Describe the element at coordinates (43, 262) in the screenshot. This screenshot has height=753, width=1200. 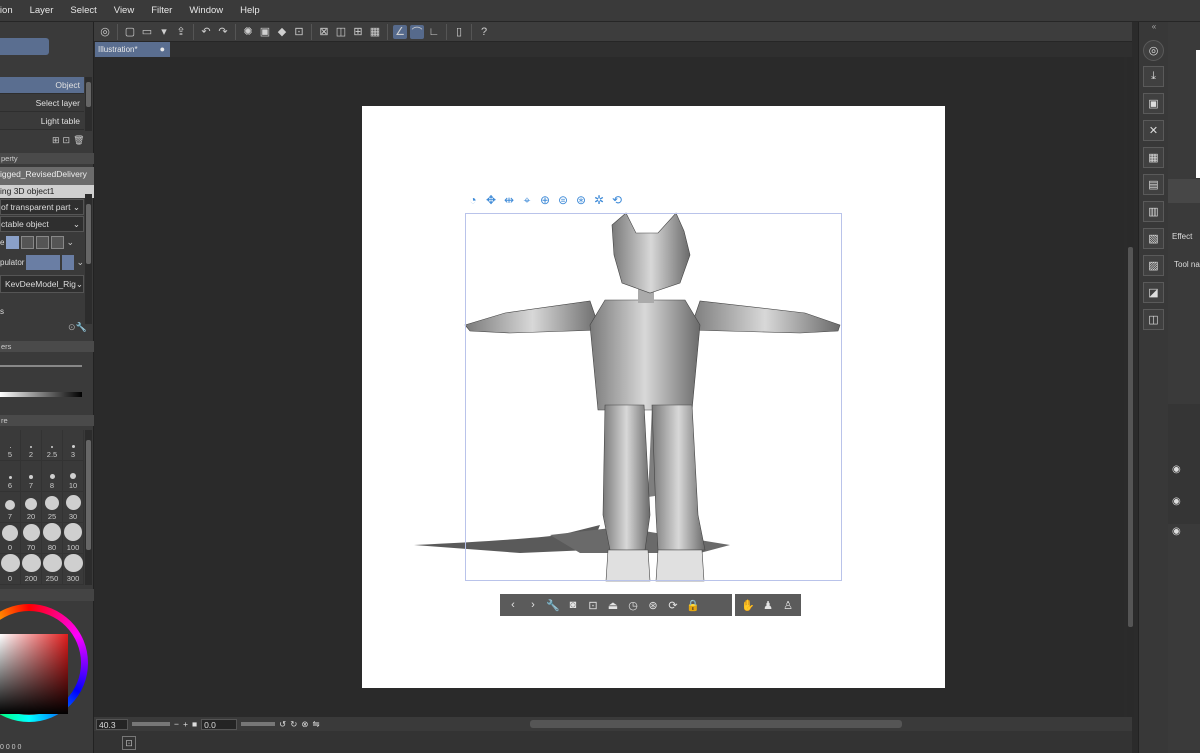
I see `manipulator-toggle` at that location.